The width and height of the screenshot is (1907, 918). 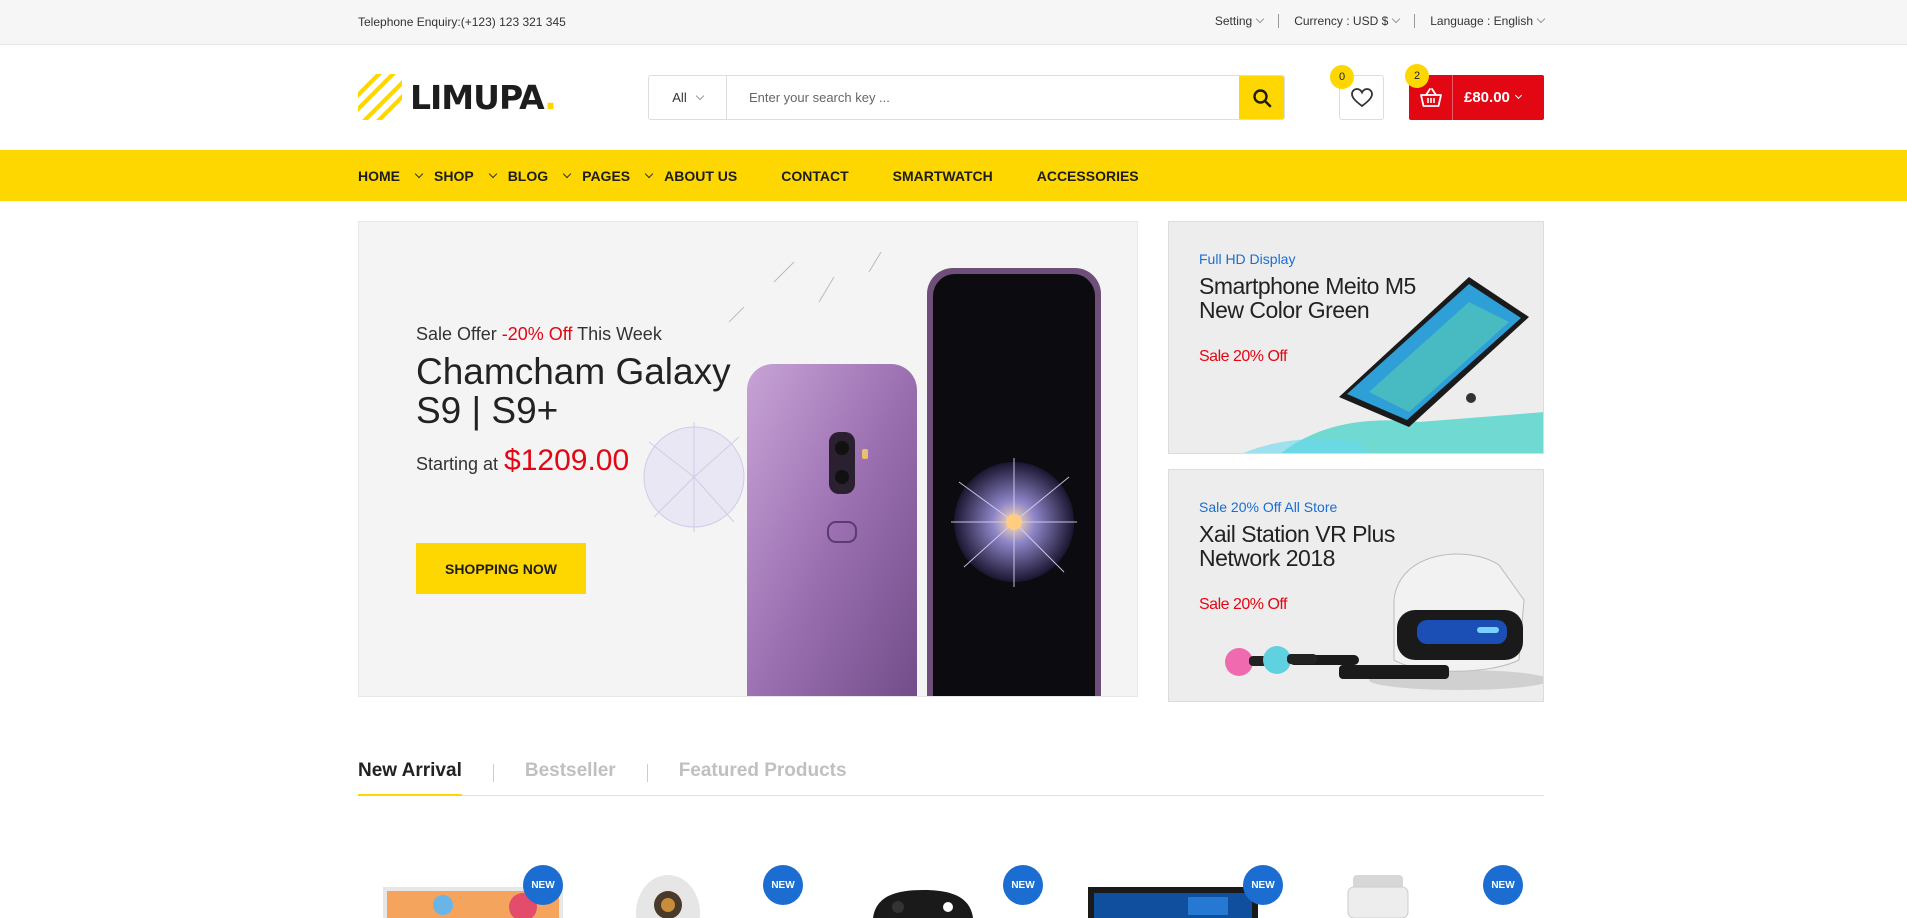 I want to click on cart-total-value: £80.00, so click(x=1487, y=97).